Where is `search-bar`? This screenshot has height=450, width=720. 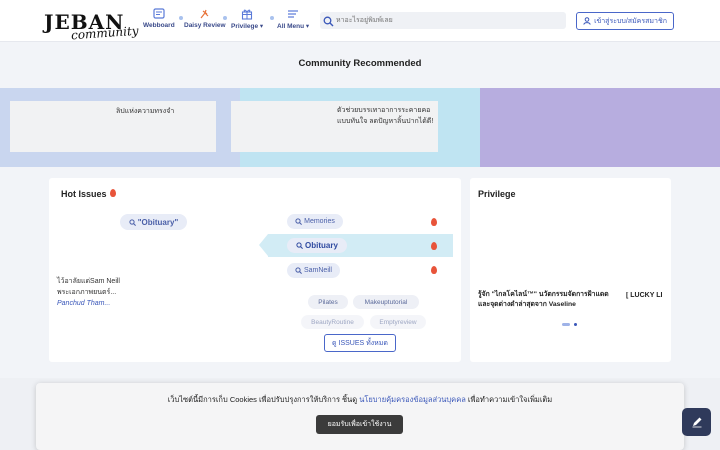 search-bar is located at coordinates (443, 20).